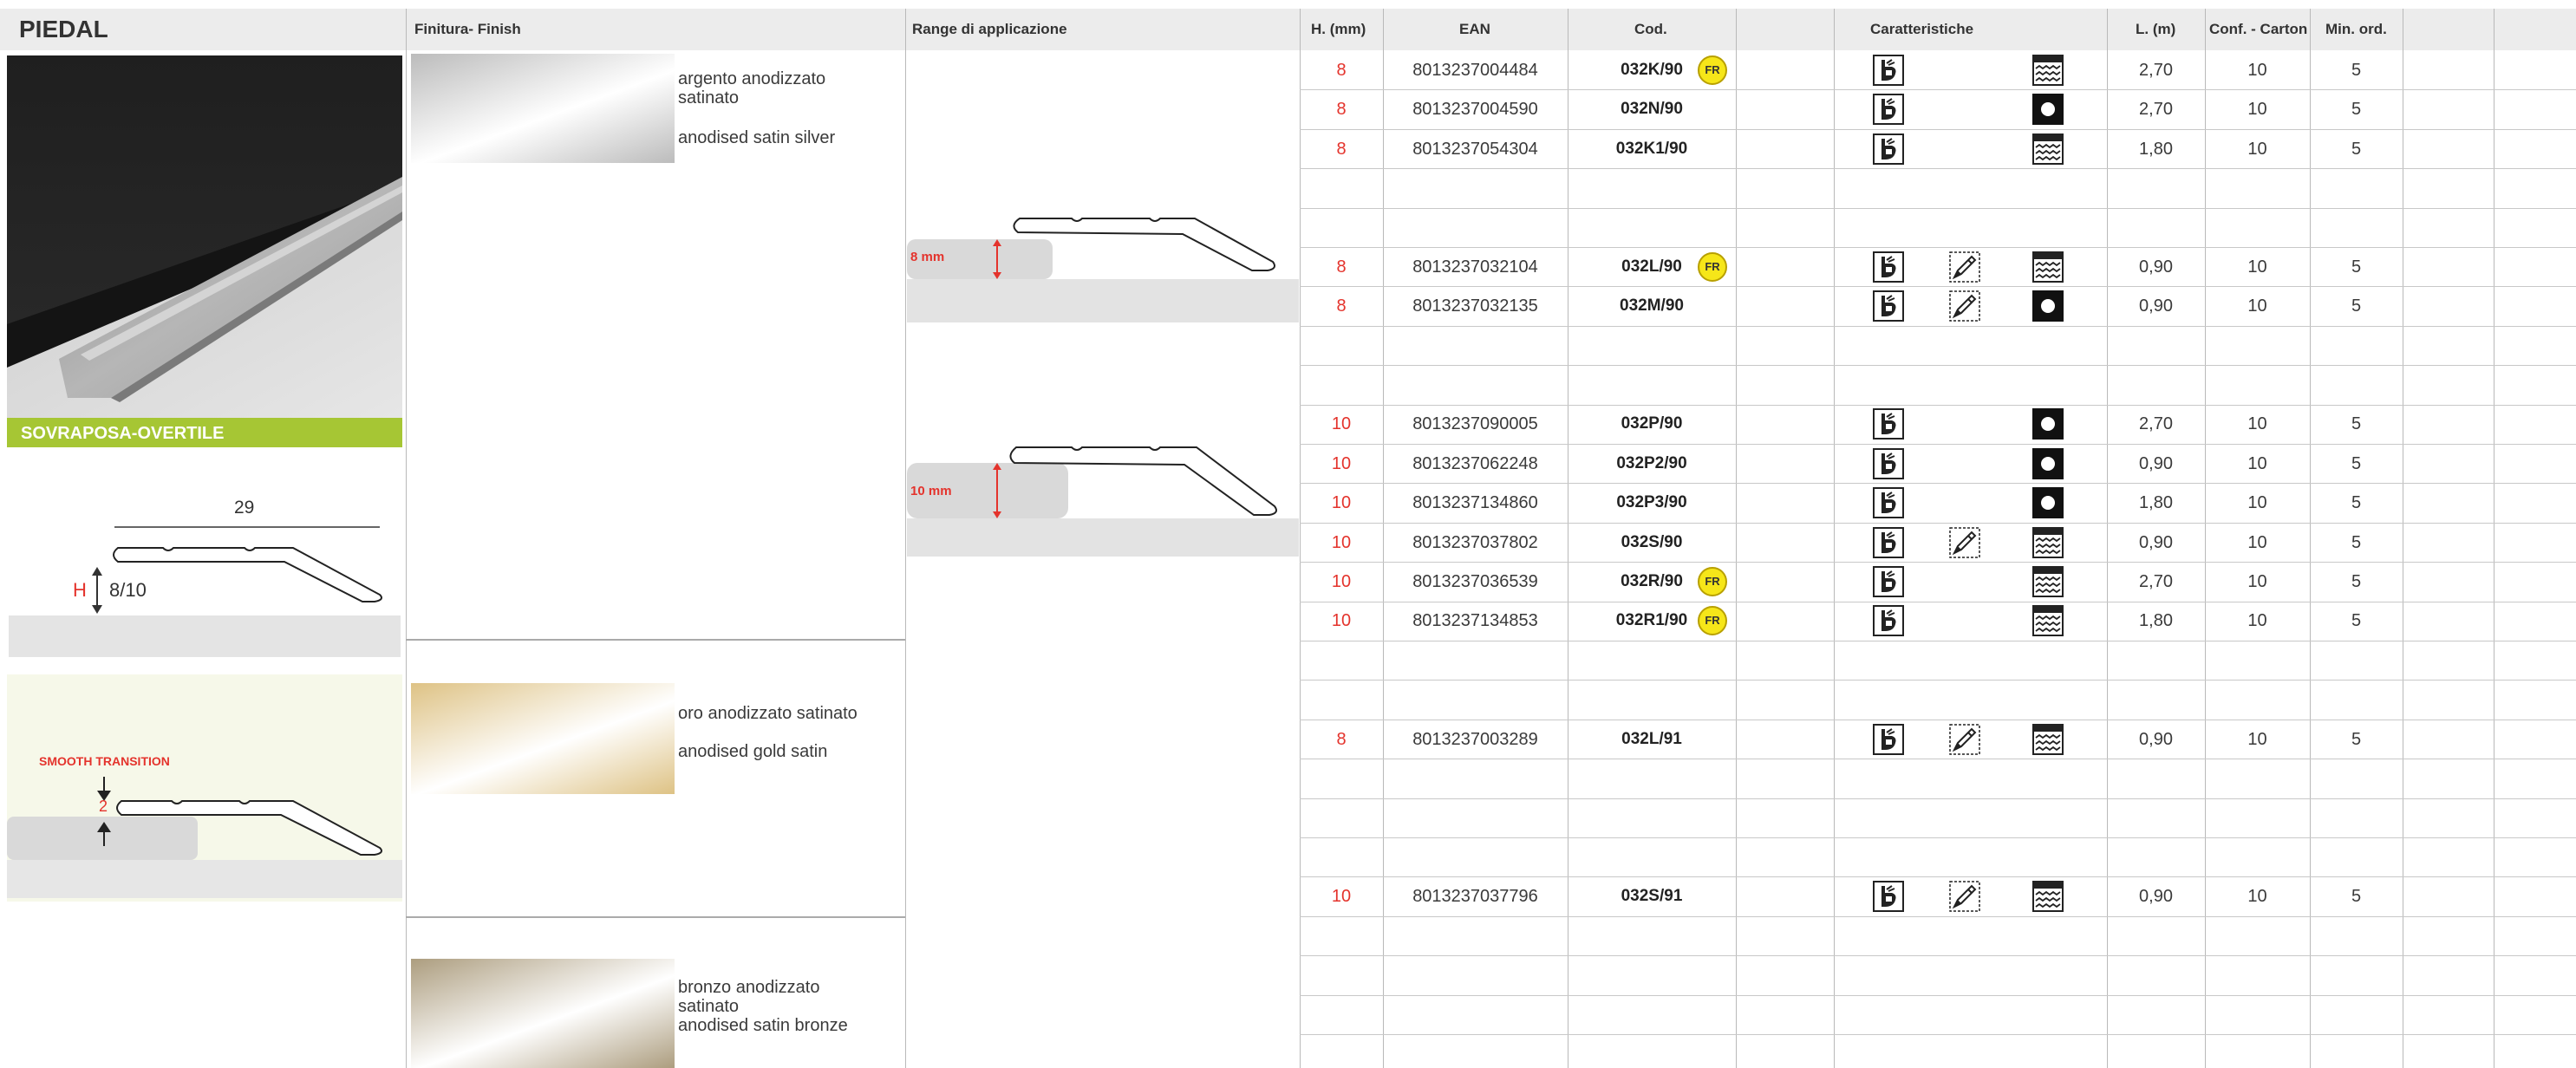 The width and height of the screenshot is (2576, 1068). What do you see at coordinates (928, 257) in the screenshot?
I see `range-label-8mm: 8 mm` at bounding box center [928, 257].